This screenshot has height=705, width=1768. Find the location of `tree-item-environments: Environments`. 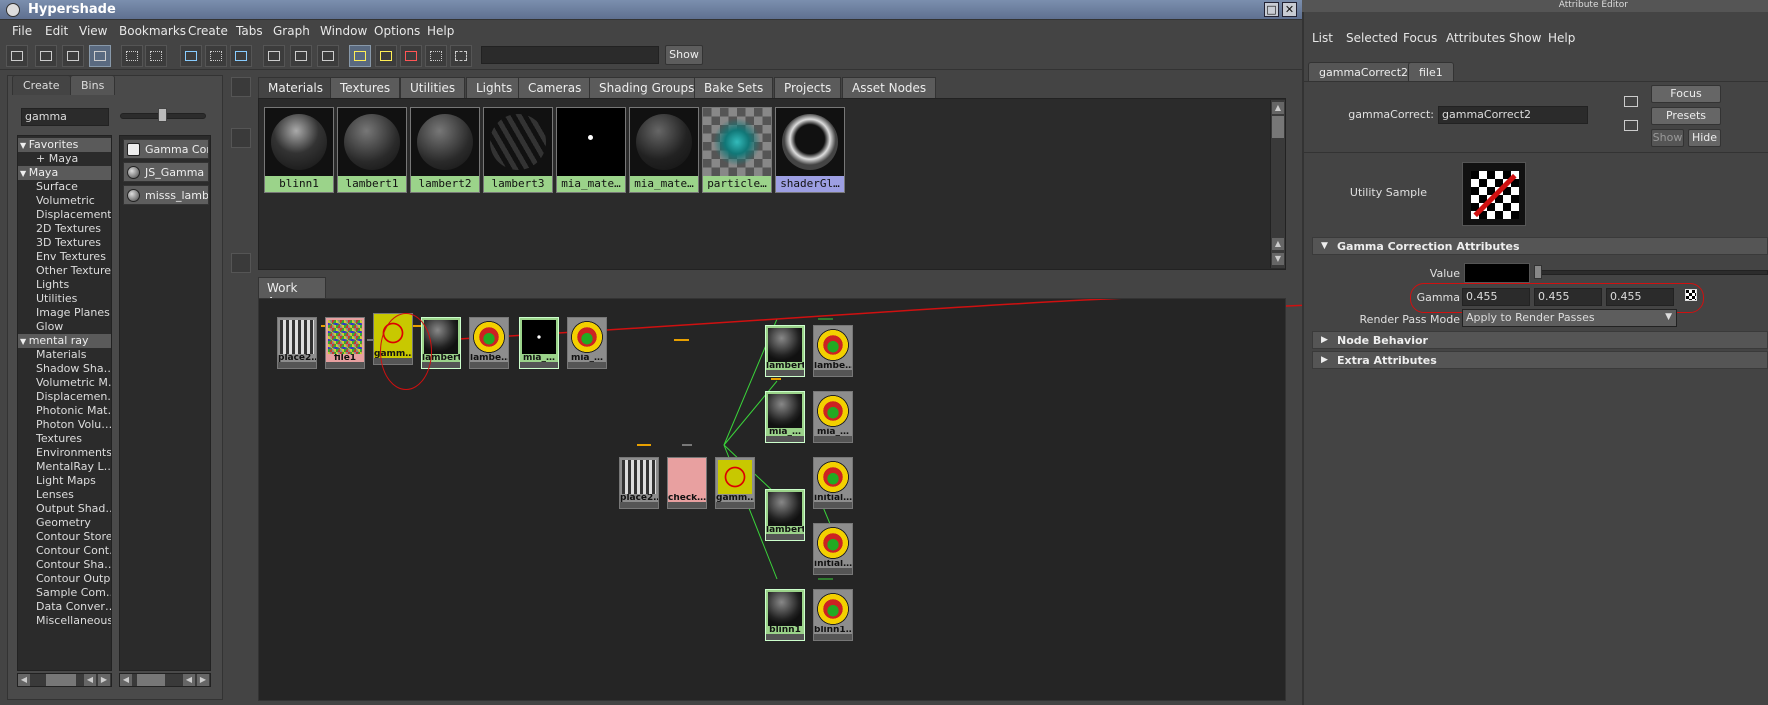

tree-item-environments: Environments is located at coordinates (64, 453).